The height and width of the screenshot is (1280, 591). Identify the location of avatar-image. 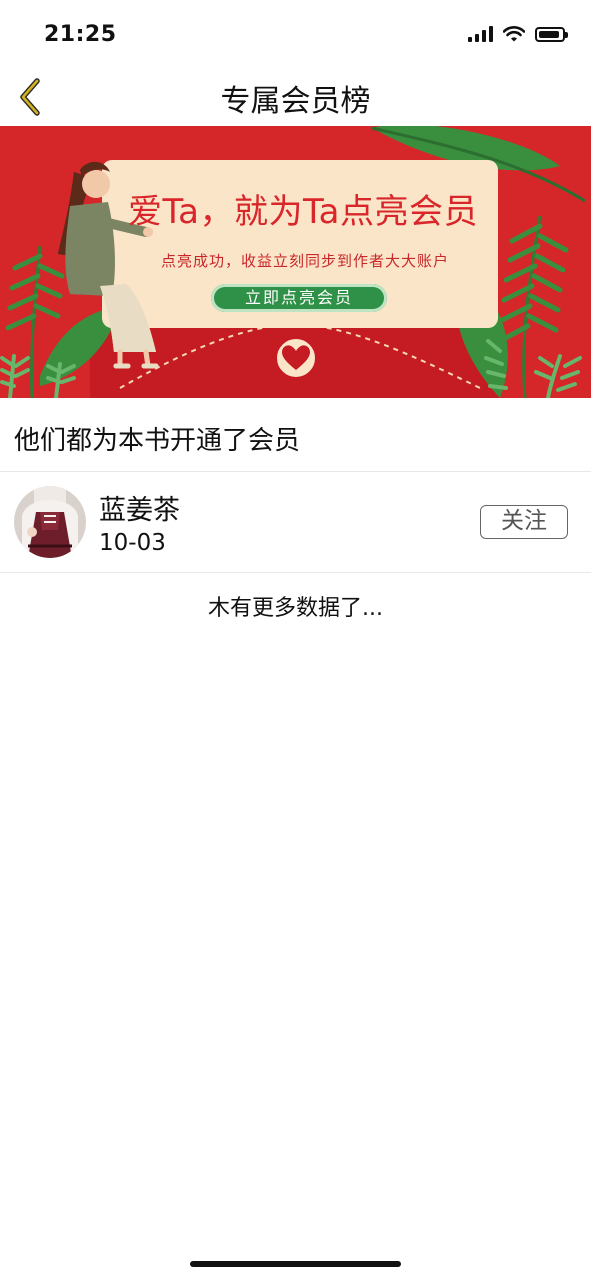
(50, 522).